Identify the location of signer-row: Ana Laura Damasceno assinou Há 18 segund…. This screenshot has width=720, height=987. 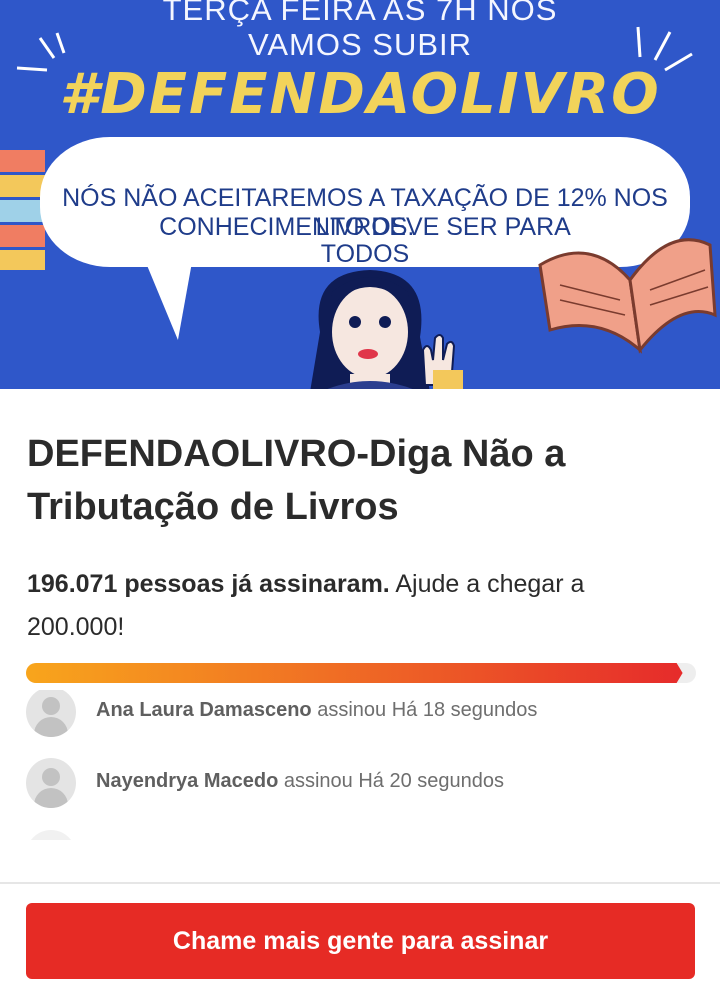
(366, 714).